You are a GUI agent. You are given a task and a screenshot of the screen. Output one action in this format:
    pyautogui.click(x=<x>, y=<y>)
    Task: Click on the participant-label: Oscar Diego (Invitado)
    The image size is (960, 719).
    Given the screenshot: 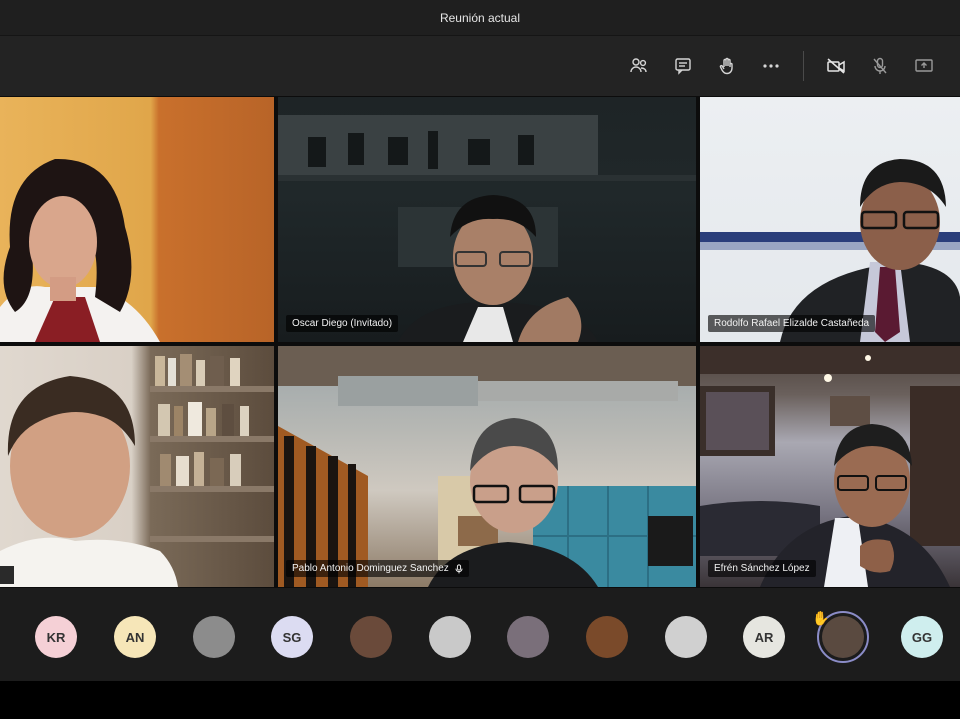 What is the action you would take?
    pyautogui.click(x=342, y=323)
    